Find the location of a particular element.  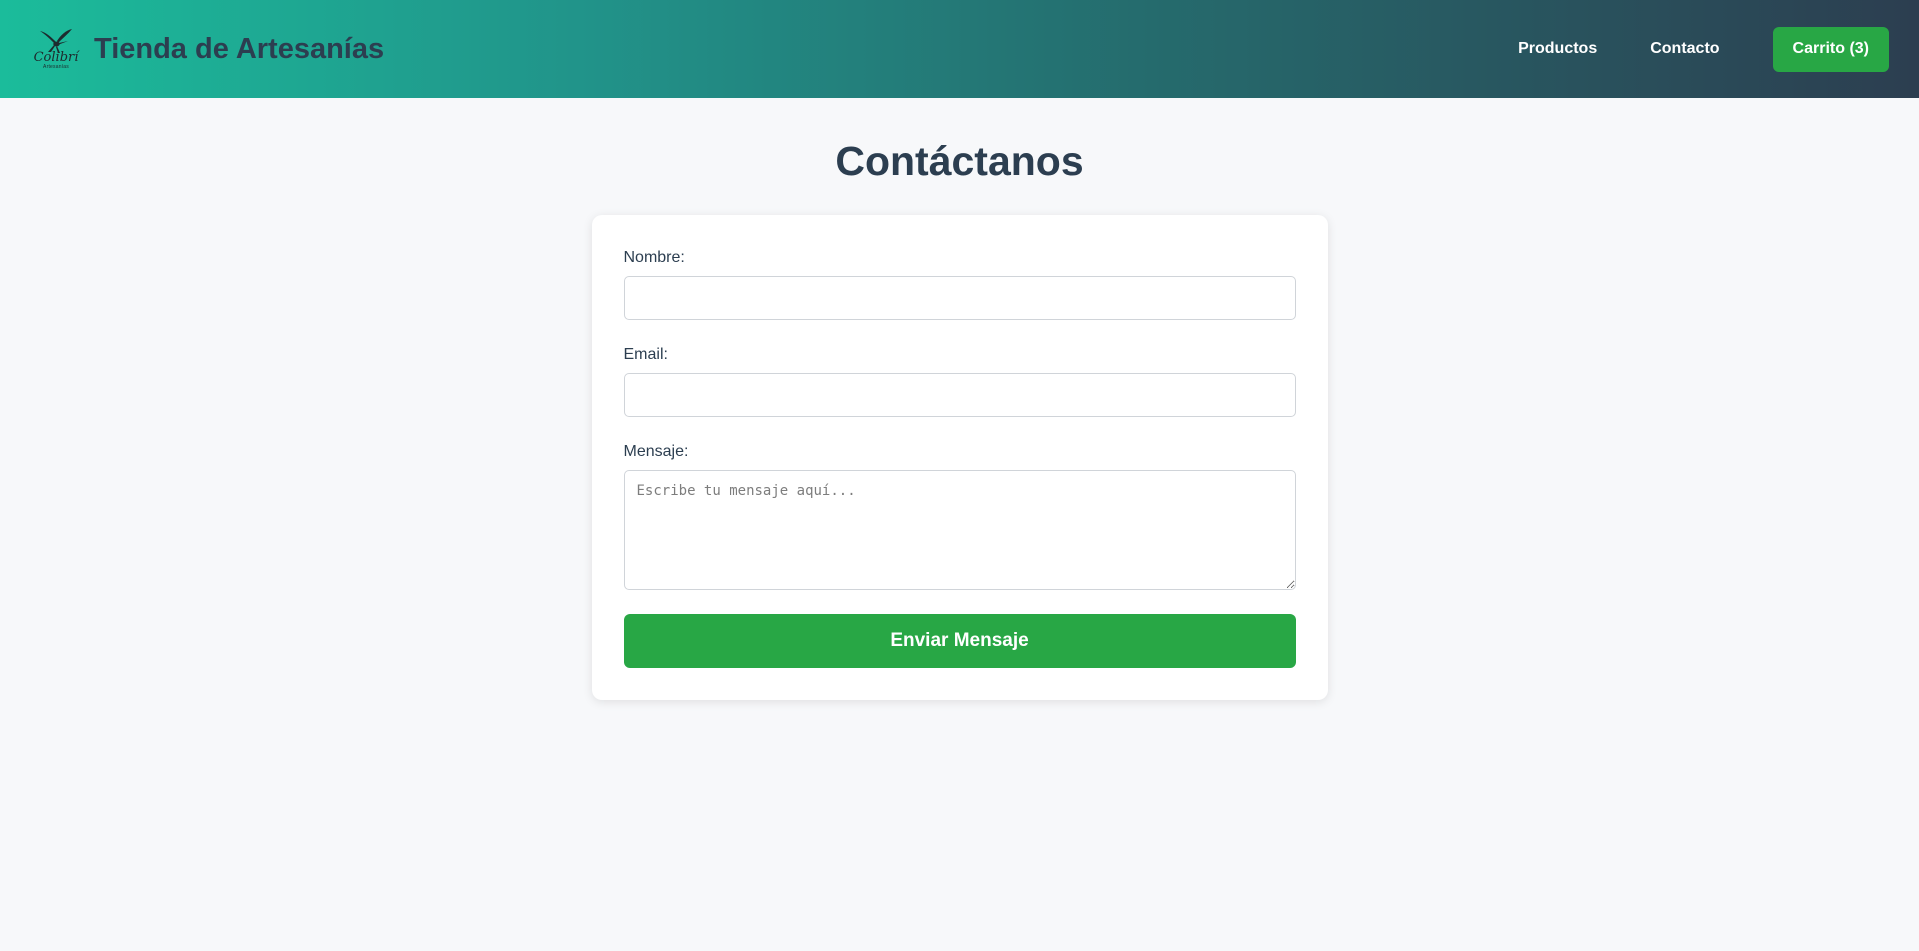

cart-button: Carrito (3) is located at coordinates (1830, 49).